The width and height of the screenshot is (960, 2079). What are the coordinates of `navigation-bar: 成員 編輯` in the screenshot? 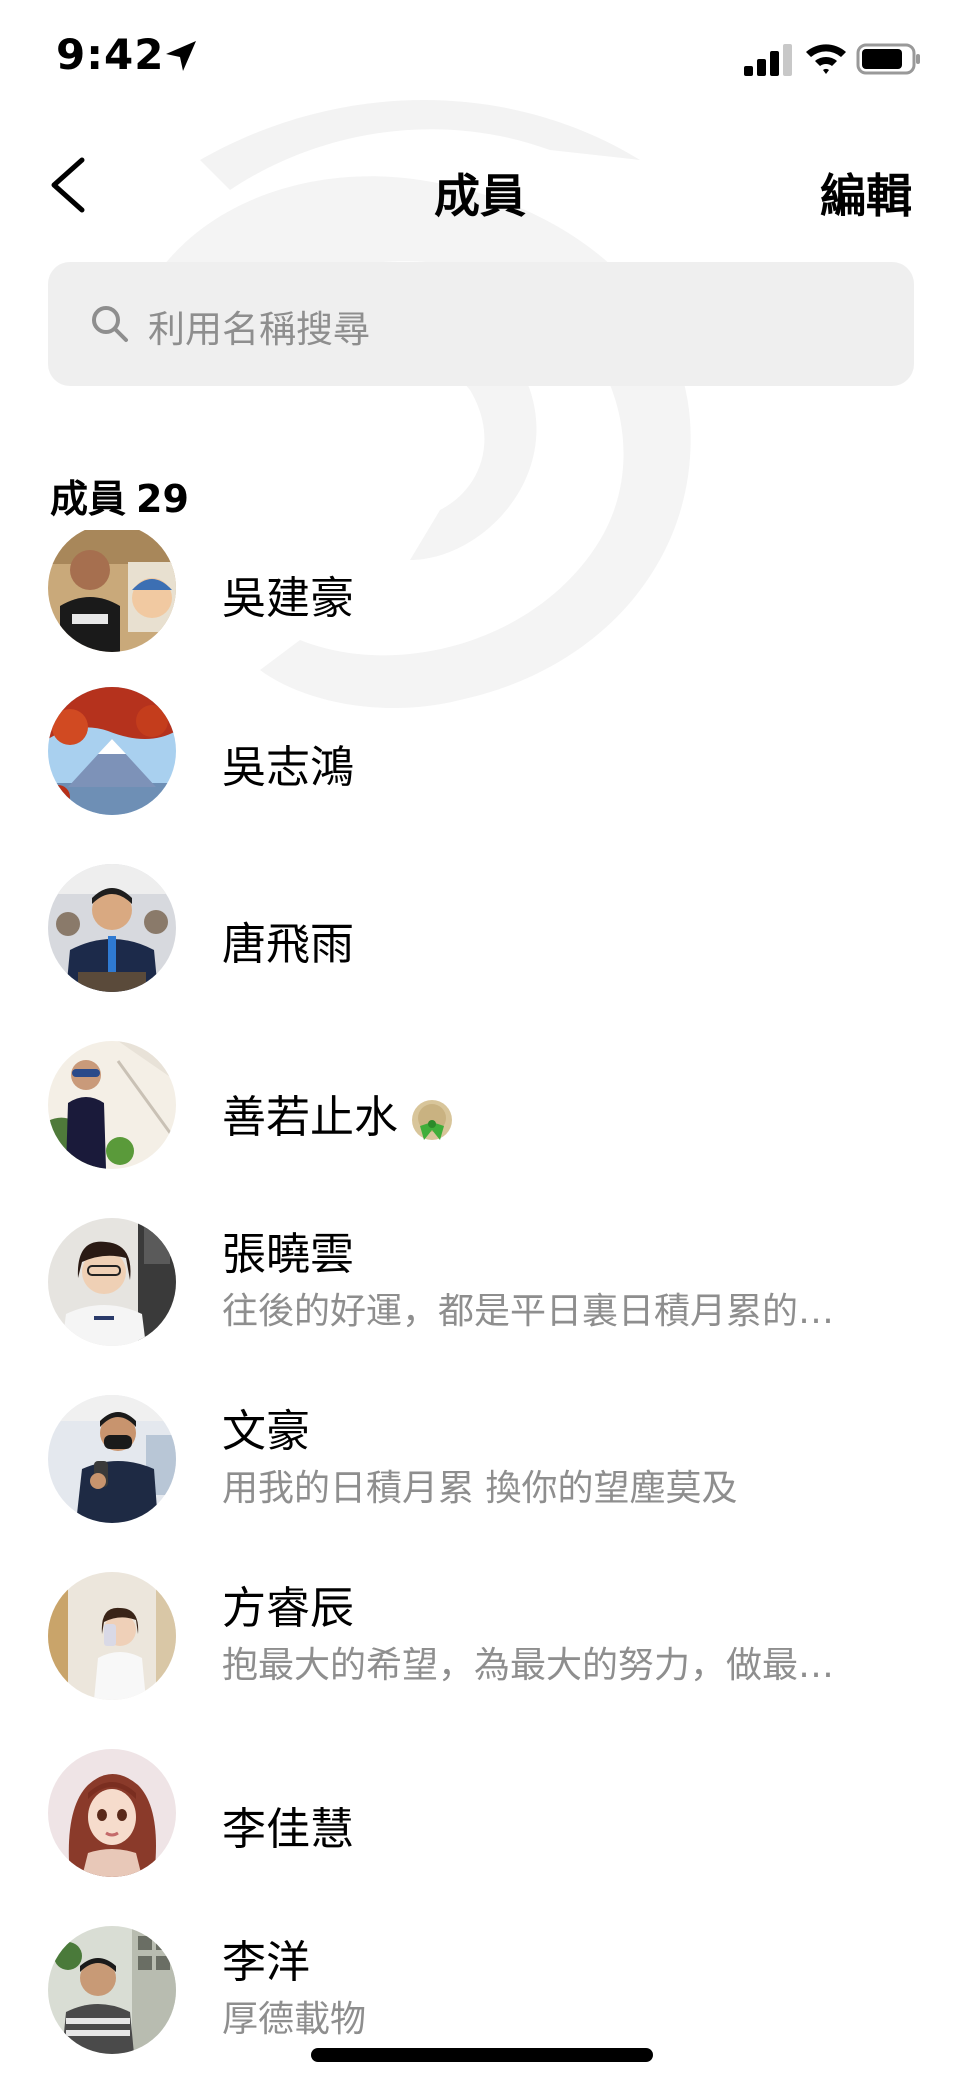 It's located at (480, 185).